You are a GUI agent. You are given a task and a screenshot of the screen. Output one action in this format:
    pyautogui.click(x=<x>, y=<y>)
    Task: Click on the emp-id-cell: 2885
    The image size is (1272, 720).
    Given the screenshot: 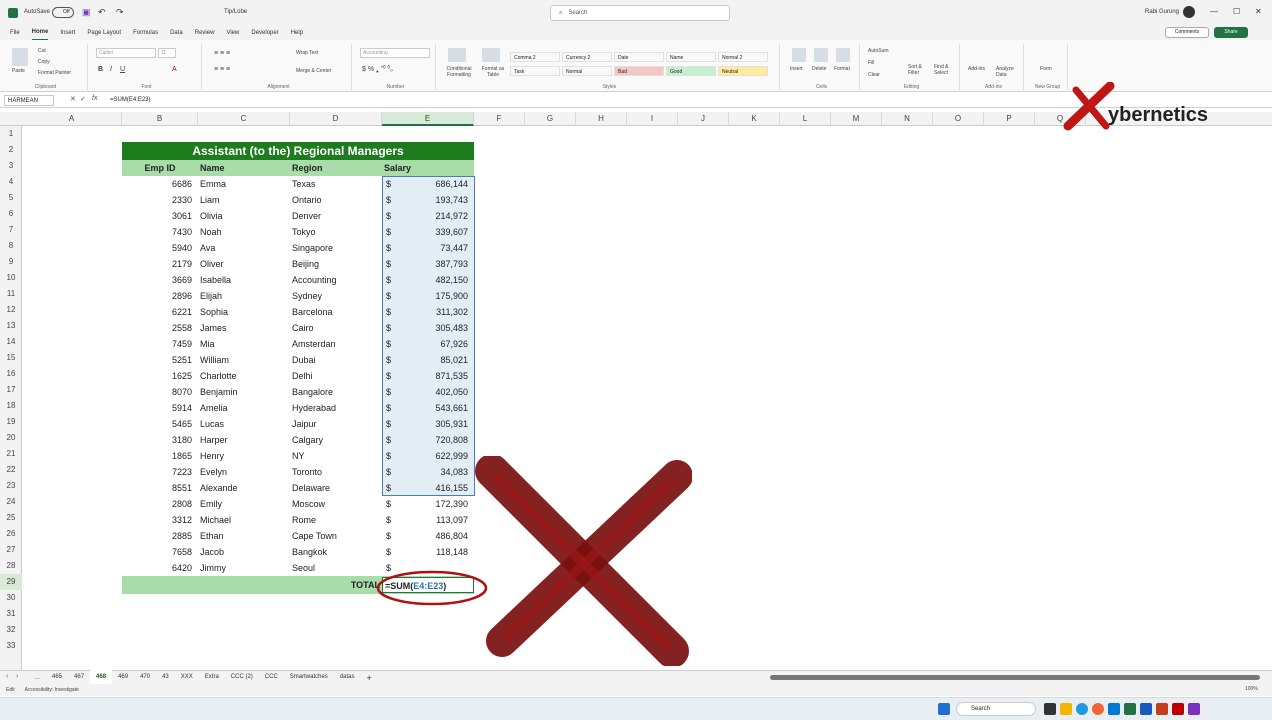 What is the action you would take?
    pyautogui.click(x=160, y=536)
    